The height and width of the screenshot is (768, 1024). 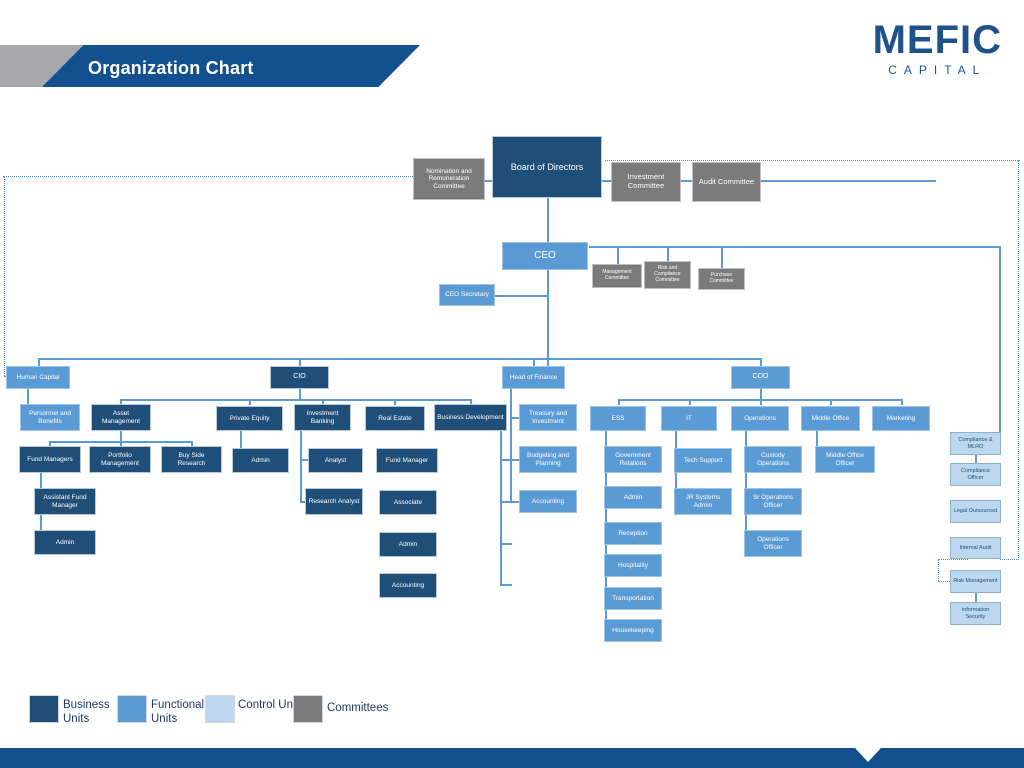 What do you see at coordinates (975, 581) in the screenshot?
I see `node-risk-management: Risk Management` at bounding box center [975, 581].